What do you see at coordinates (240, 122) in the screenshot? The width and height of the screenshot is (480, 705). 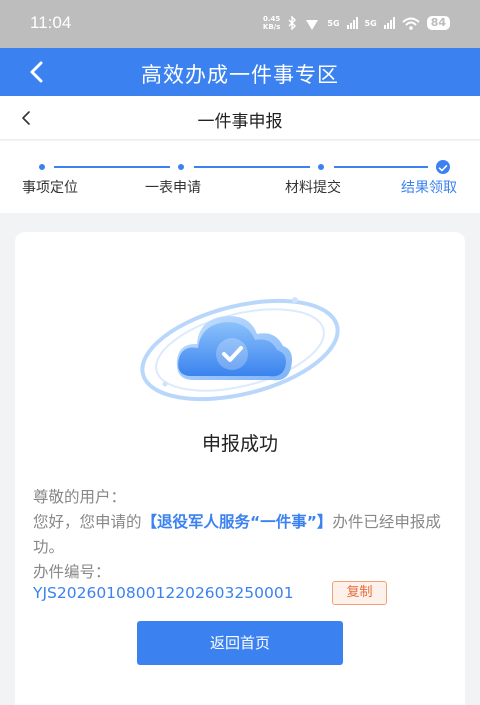 I see `page-title: 一件事申报` at bounding box center [240, 122].